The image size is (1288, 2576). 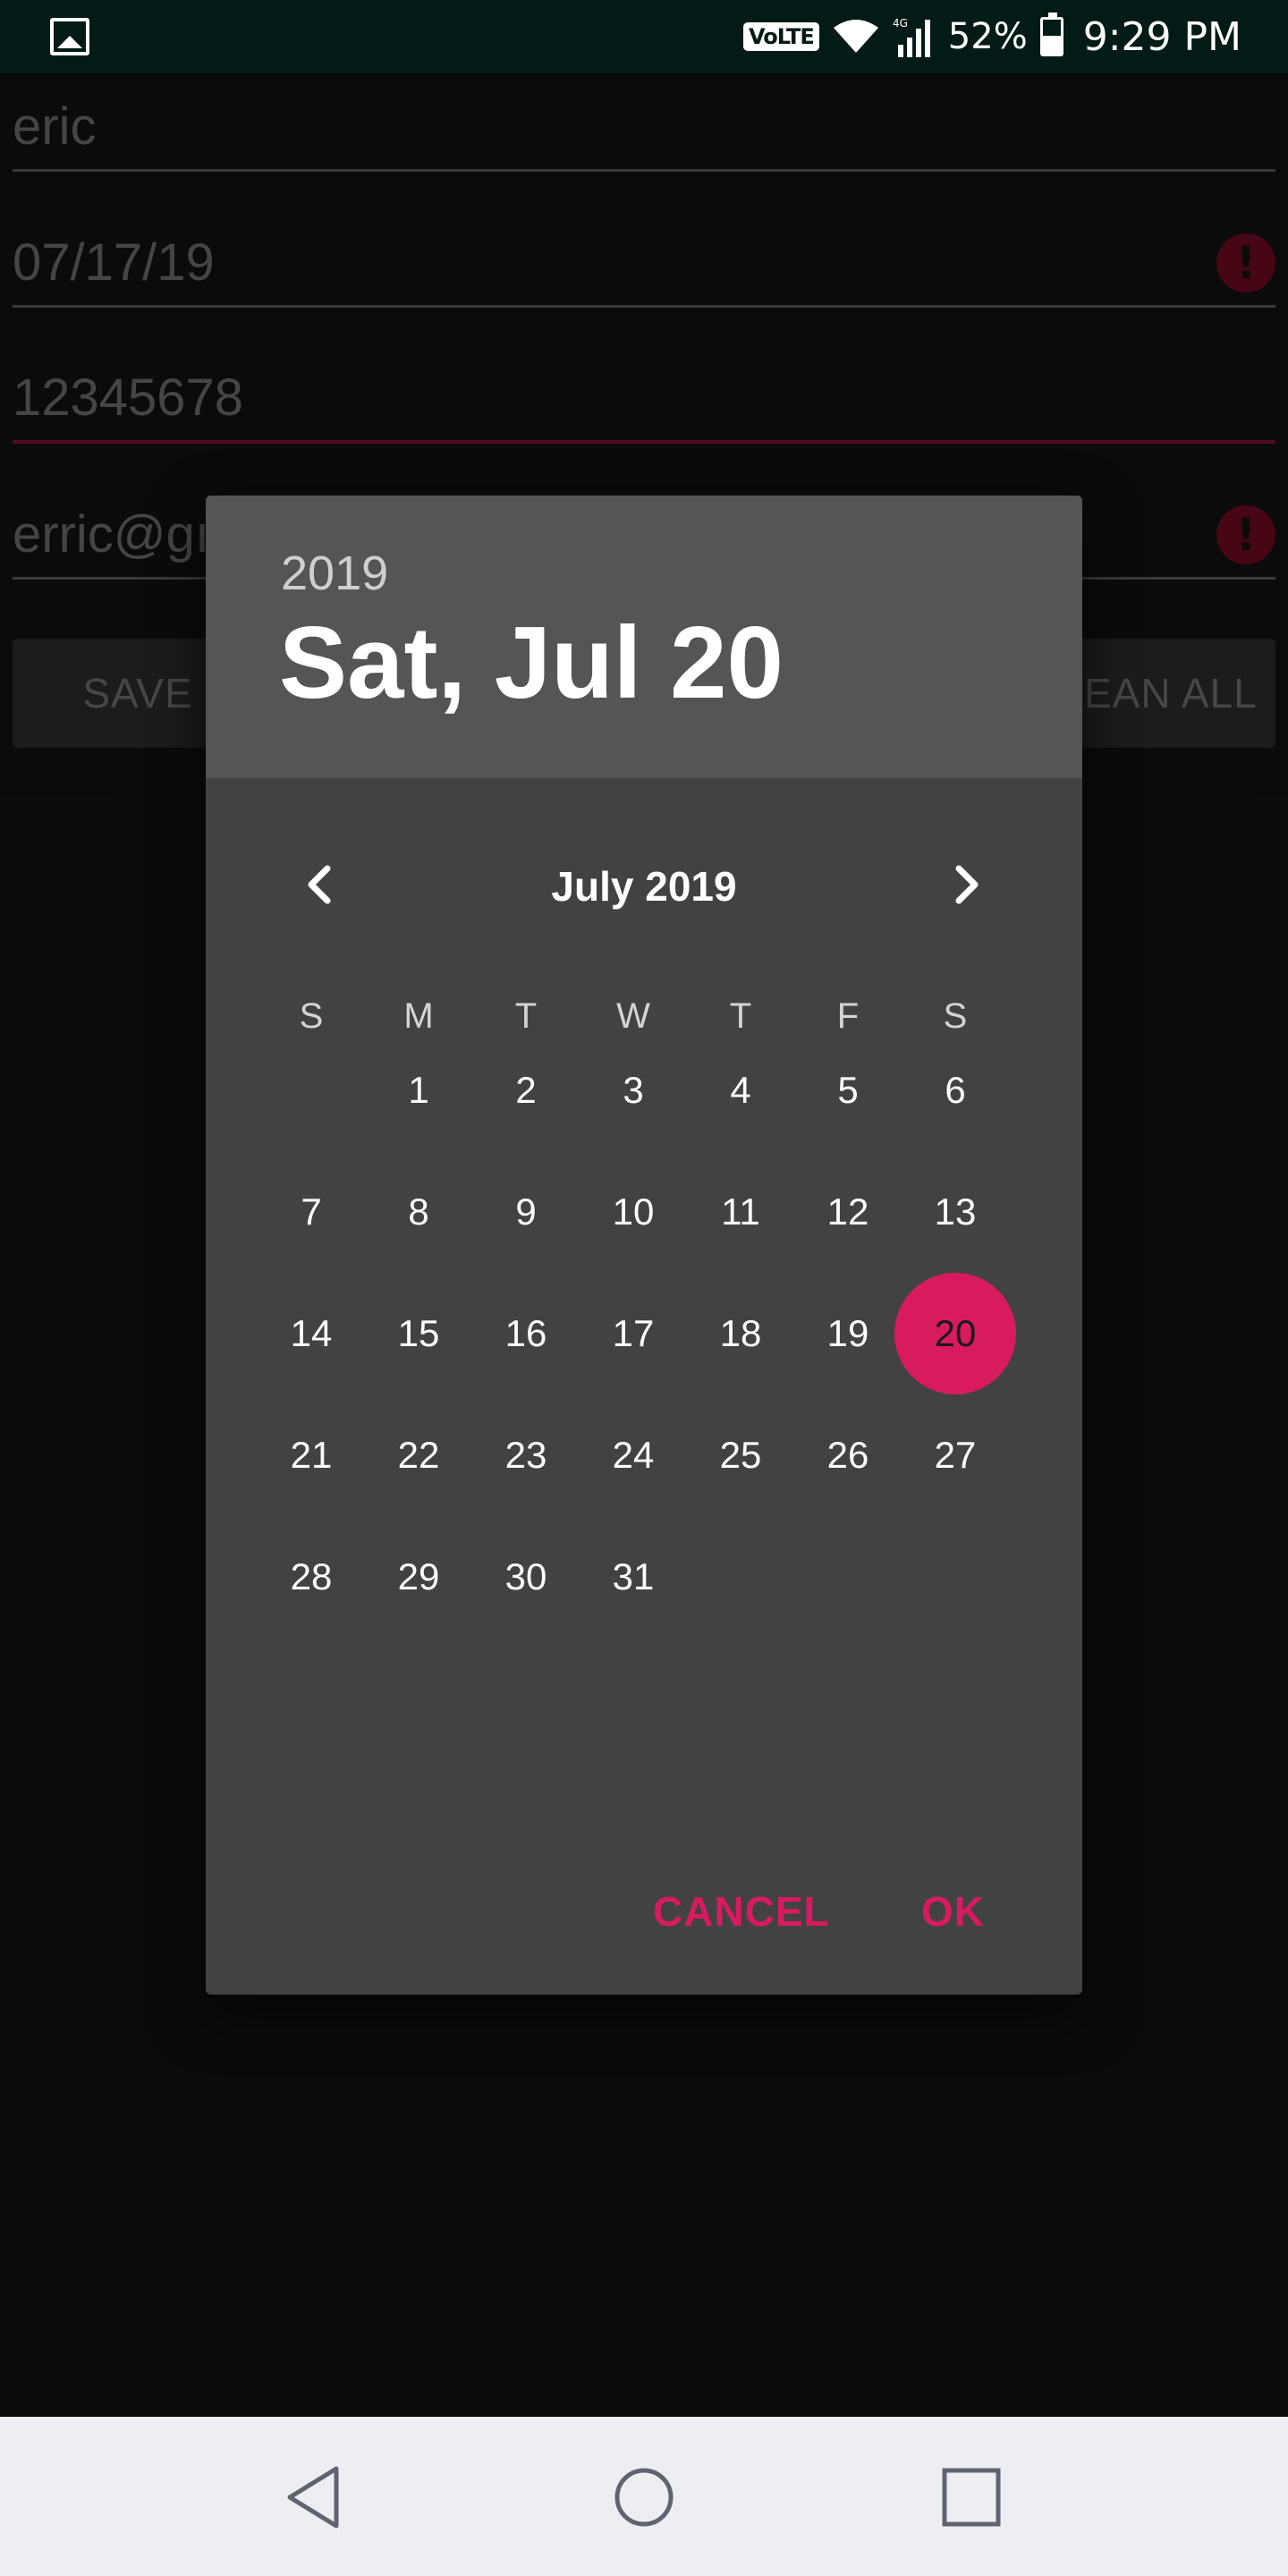 I want to click on status-bar: VoLTE 4G 52% 9:29 PM, so click(x=644, y=36).